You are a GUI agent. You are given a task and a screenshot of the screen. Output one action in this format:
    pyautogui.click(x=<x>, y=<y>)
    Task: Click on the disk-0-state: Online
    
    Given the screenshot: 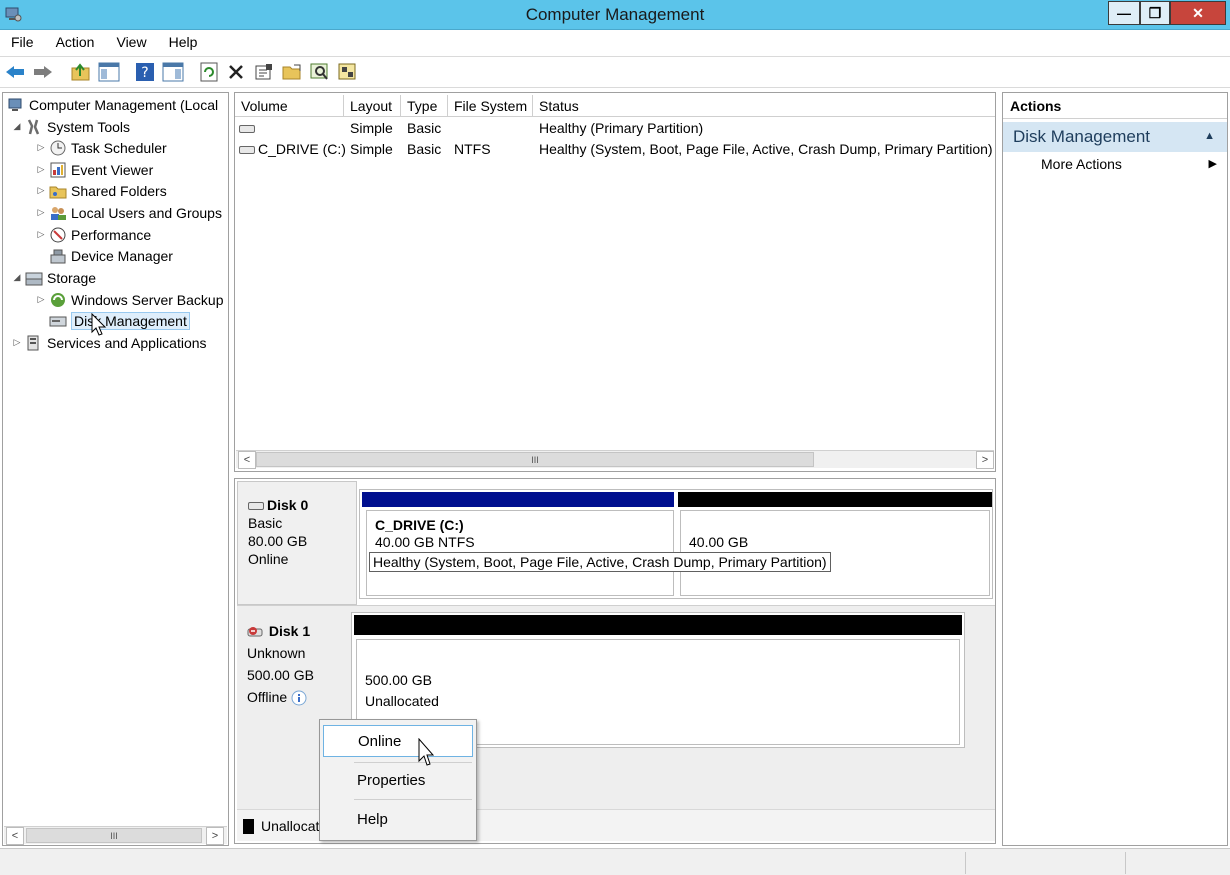 What is the action you would take?
    pyautogui.click(x=268, y=559)
    